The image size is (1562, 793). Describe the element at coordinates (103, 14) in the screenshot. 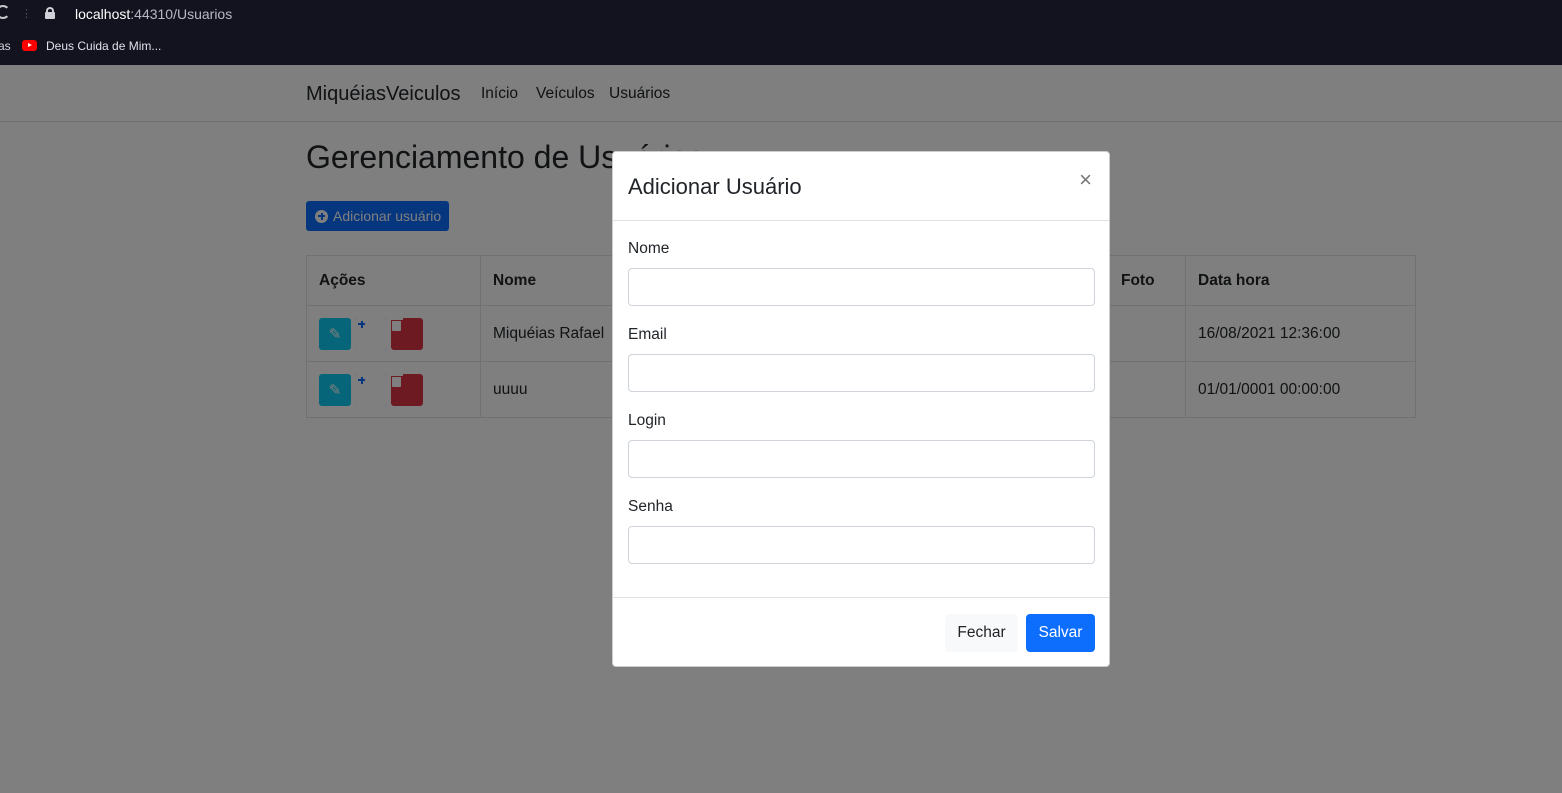

I see `url-host: localhost` at that location.